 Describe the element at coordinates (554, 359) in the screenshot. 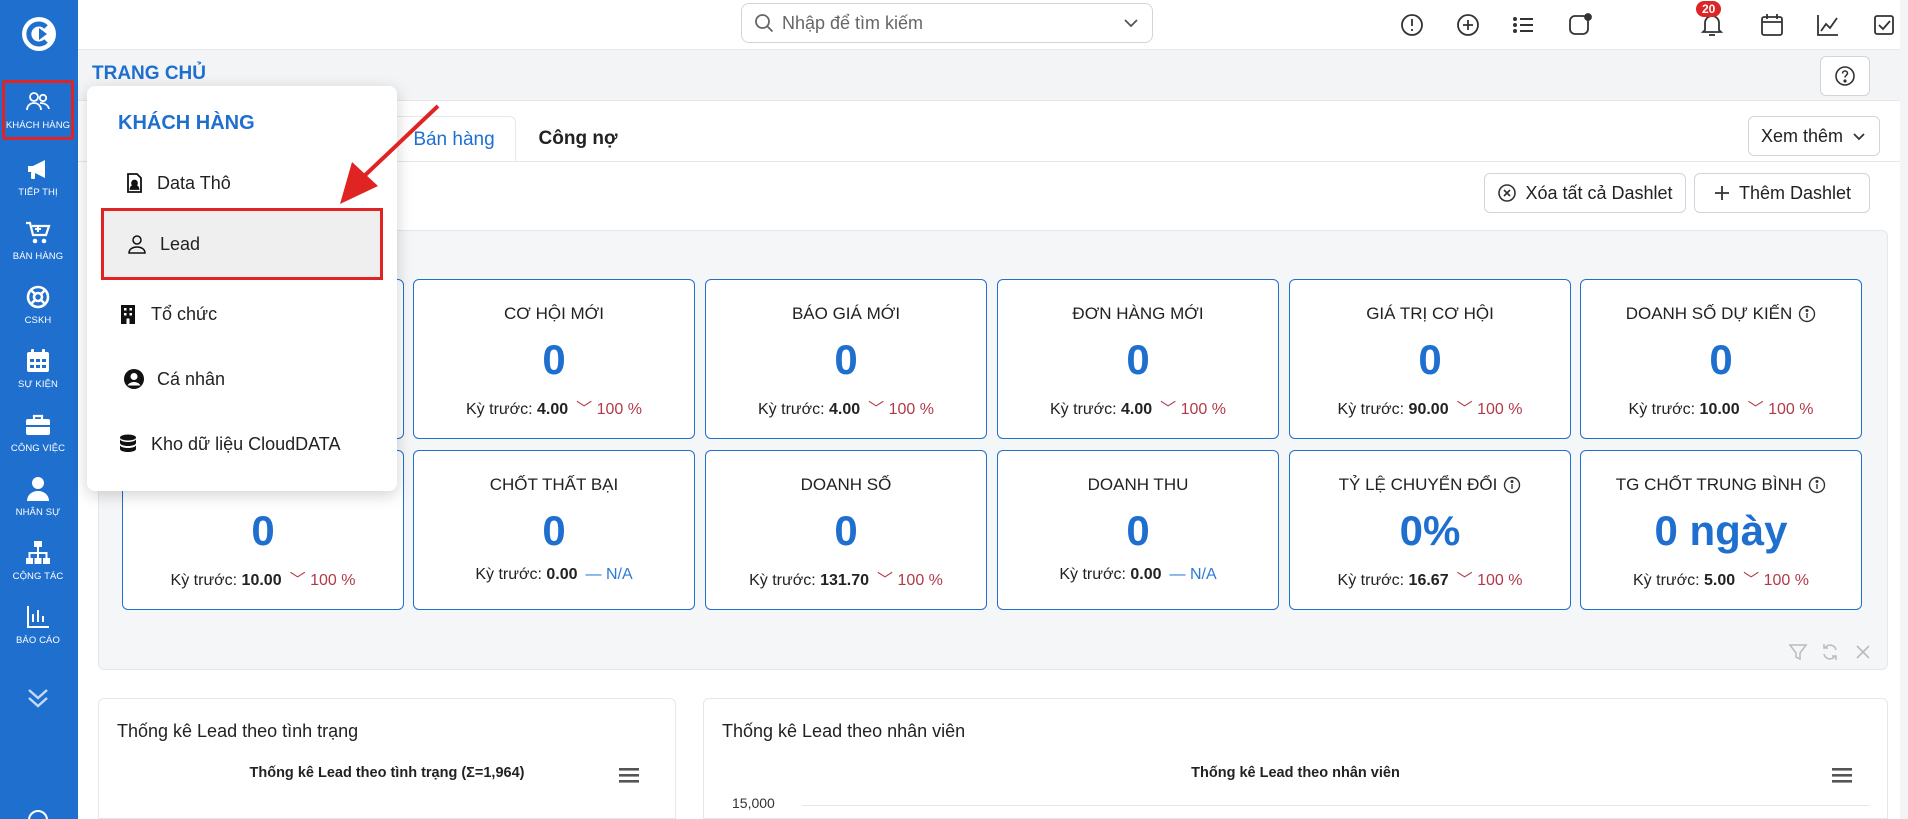

I see `kpi-card-new-opportunities: CƠ HỘI MỚI 0 Kỳ trước: 4.00 ﹀ 100 %` at that location.